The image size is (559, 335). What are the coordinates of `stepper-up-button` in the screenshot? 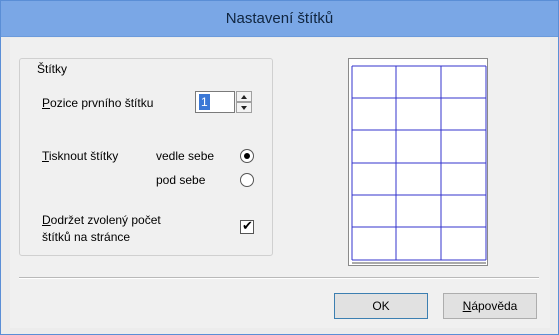 It's located at (244, 96).